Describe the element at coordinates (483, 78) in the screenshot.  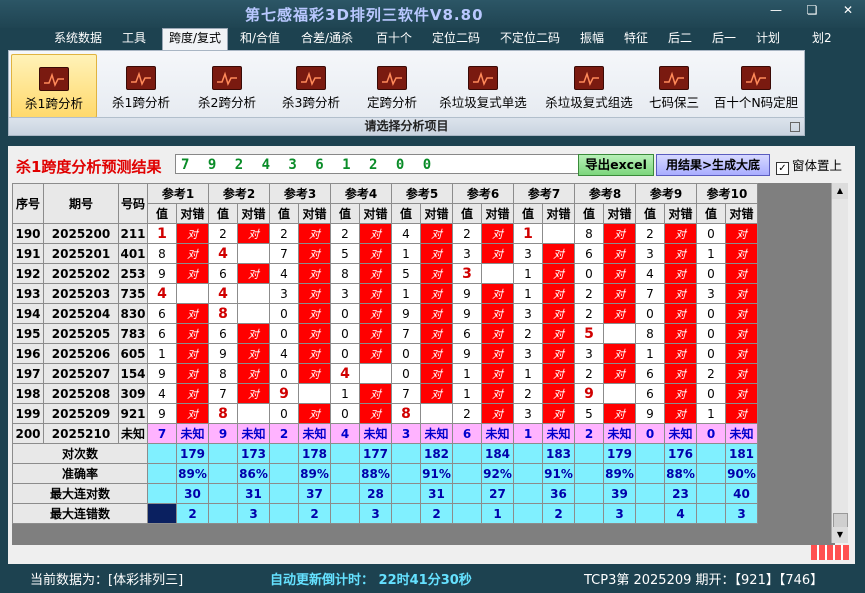
I see `chart-icon` at that location.